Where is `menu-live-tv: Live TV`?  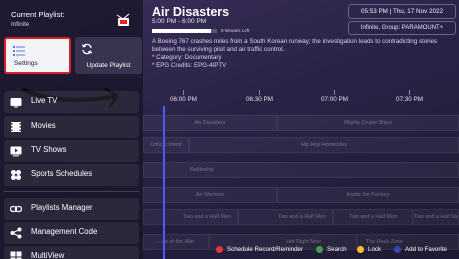 menu-live-tv: Live TV is located at coordinates (71, 102).